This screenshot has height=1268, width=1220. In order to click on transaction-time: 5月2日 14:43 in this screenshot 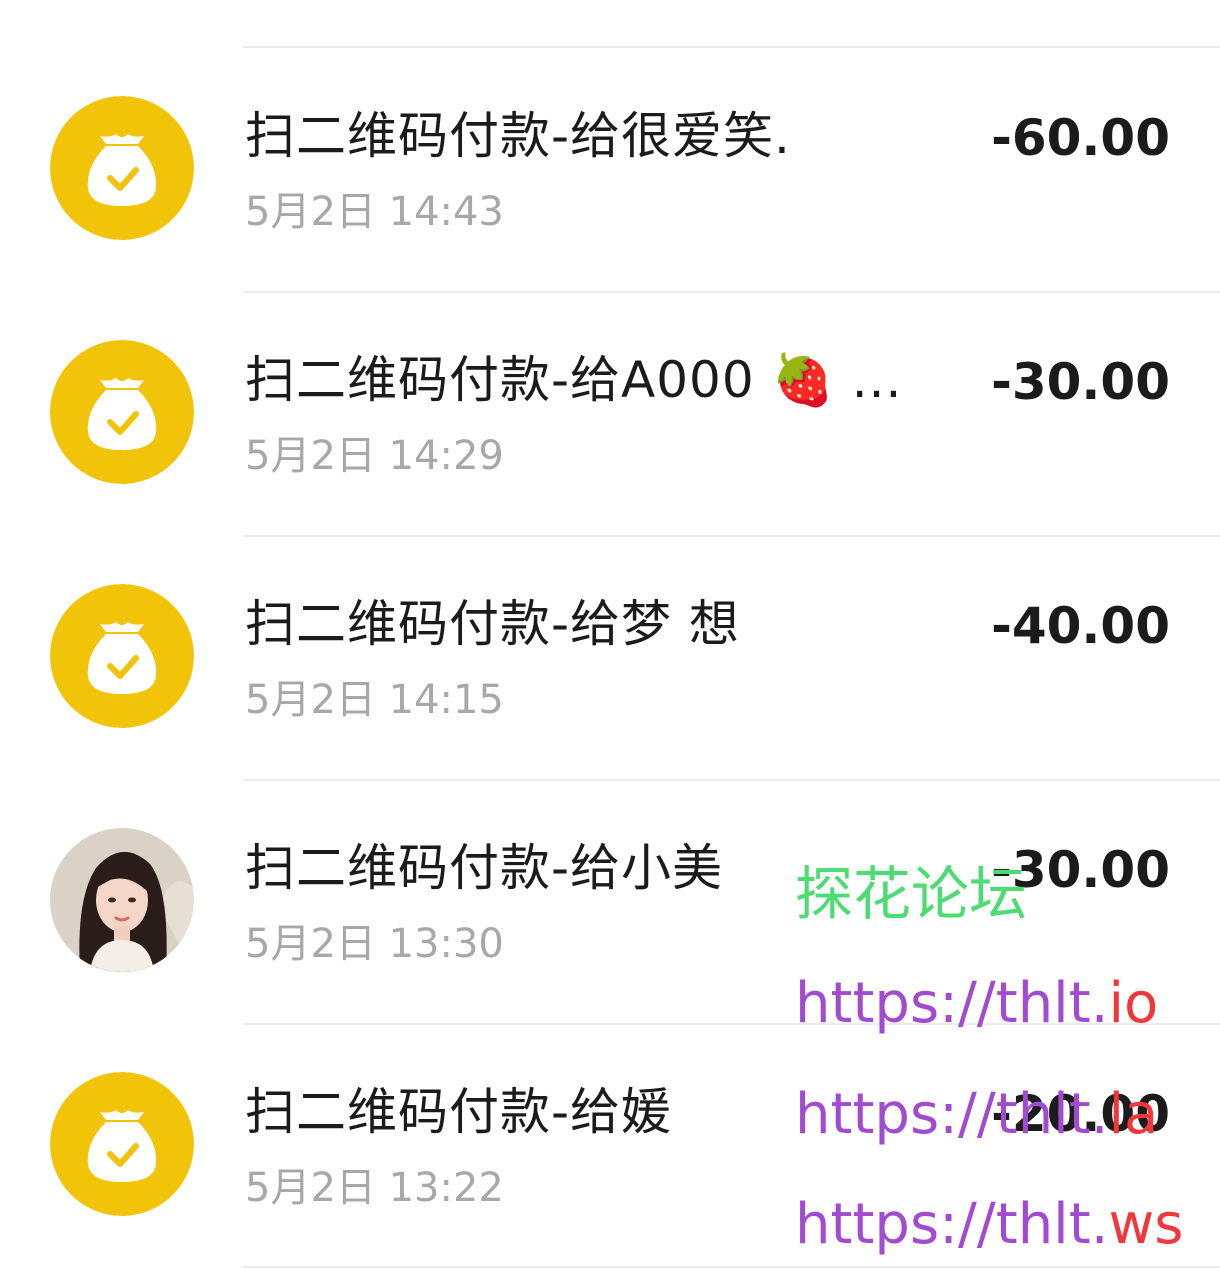, I will do `click(374, 212)`.